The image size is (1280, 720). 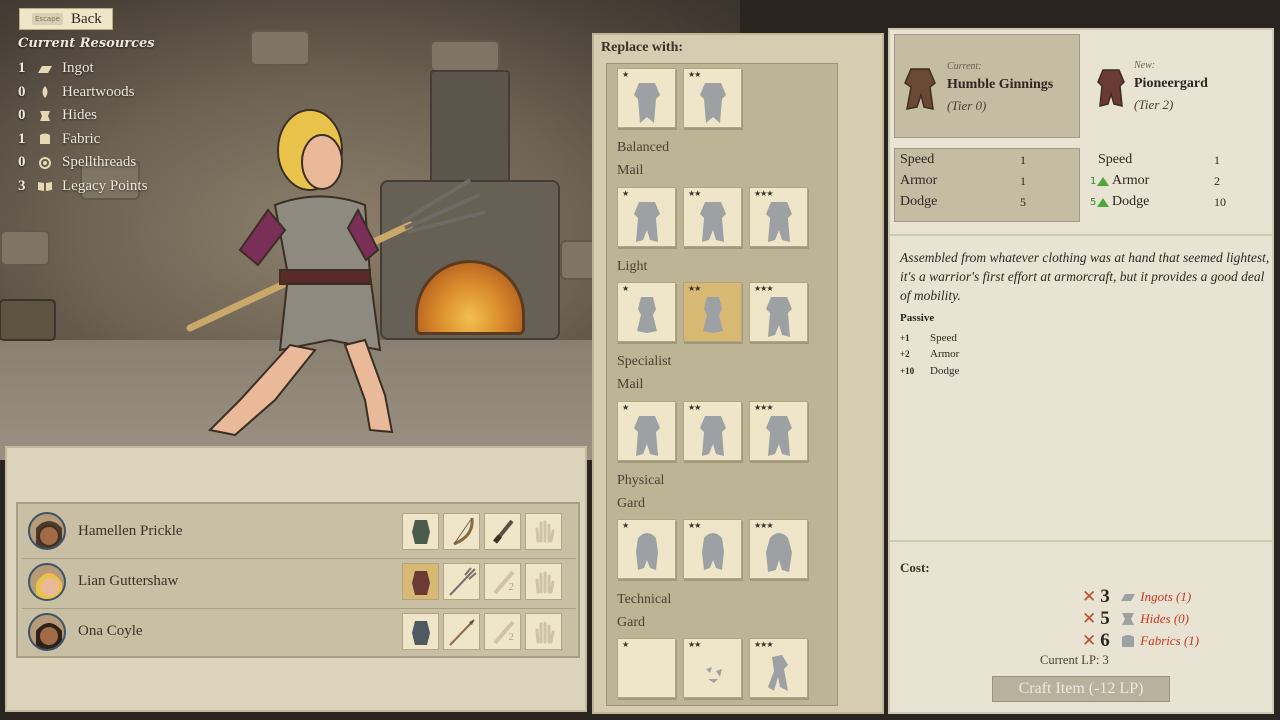 What do you see at coordinates (632, 266) in the screenshot?
I see `category-label: Light` at bounding box center [632, 266].